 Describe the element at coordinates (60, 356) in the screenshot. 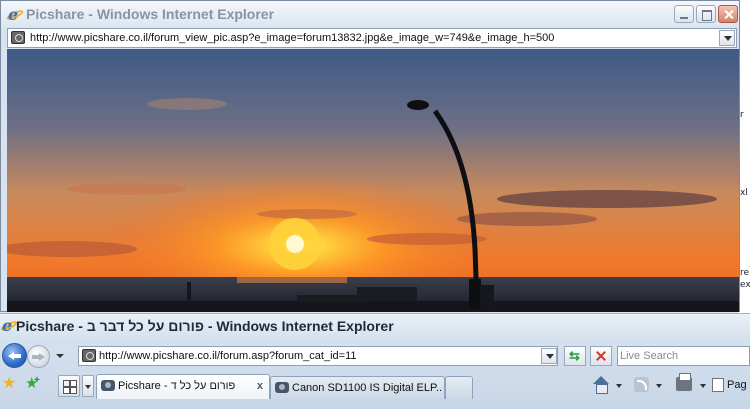

I see `recent-pages-dropdown-icon` at that location.